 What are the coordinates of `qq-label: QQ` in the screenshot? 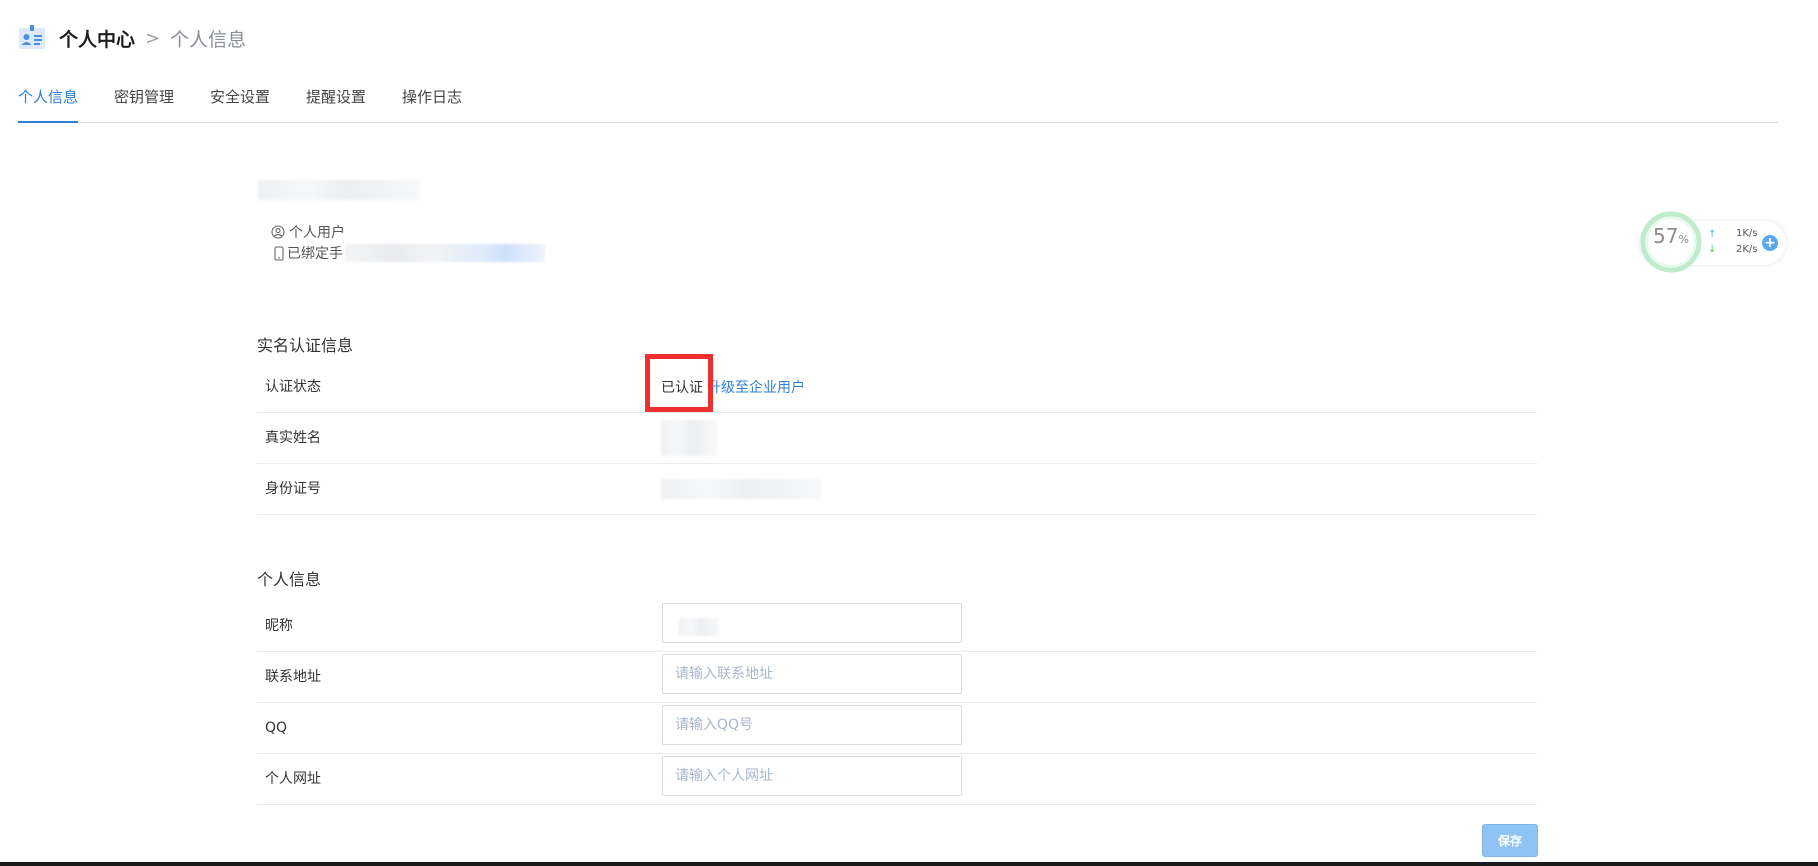 It's located at (276, 728).